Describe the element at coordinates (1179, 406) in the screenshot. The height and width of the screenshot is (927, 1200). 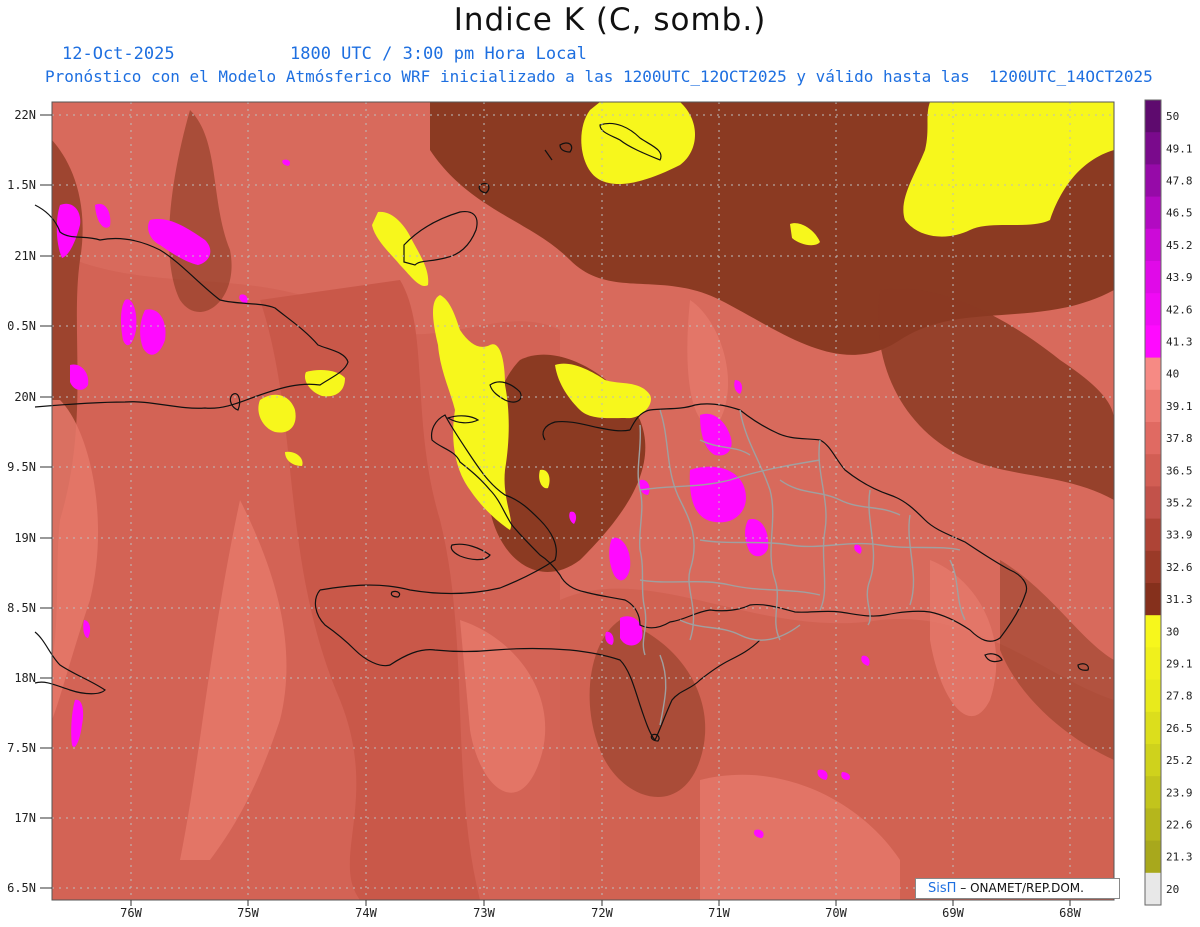
I see `colorbar-label: 39.1` at that location.